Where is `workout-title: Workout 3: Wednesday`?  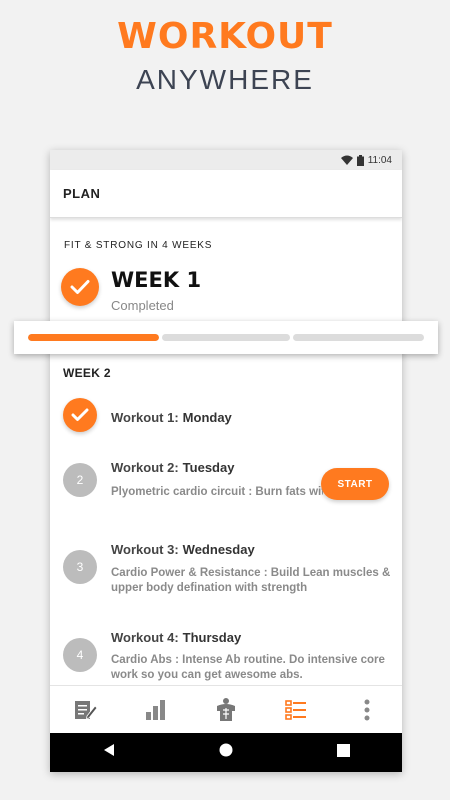
workout-title: Workout 3: Wednesday is located at coordinates (183, 549).